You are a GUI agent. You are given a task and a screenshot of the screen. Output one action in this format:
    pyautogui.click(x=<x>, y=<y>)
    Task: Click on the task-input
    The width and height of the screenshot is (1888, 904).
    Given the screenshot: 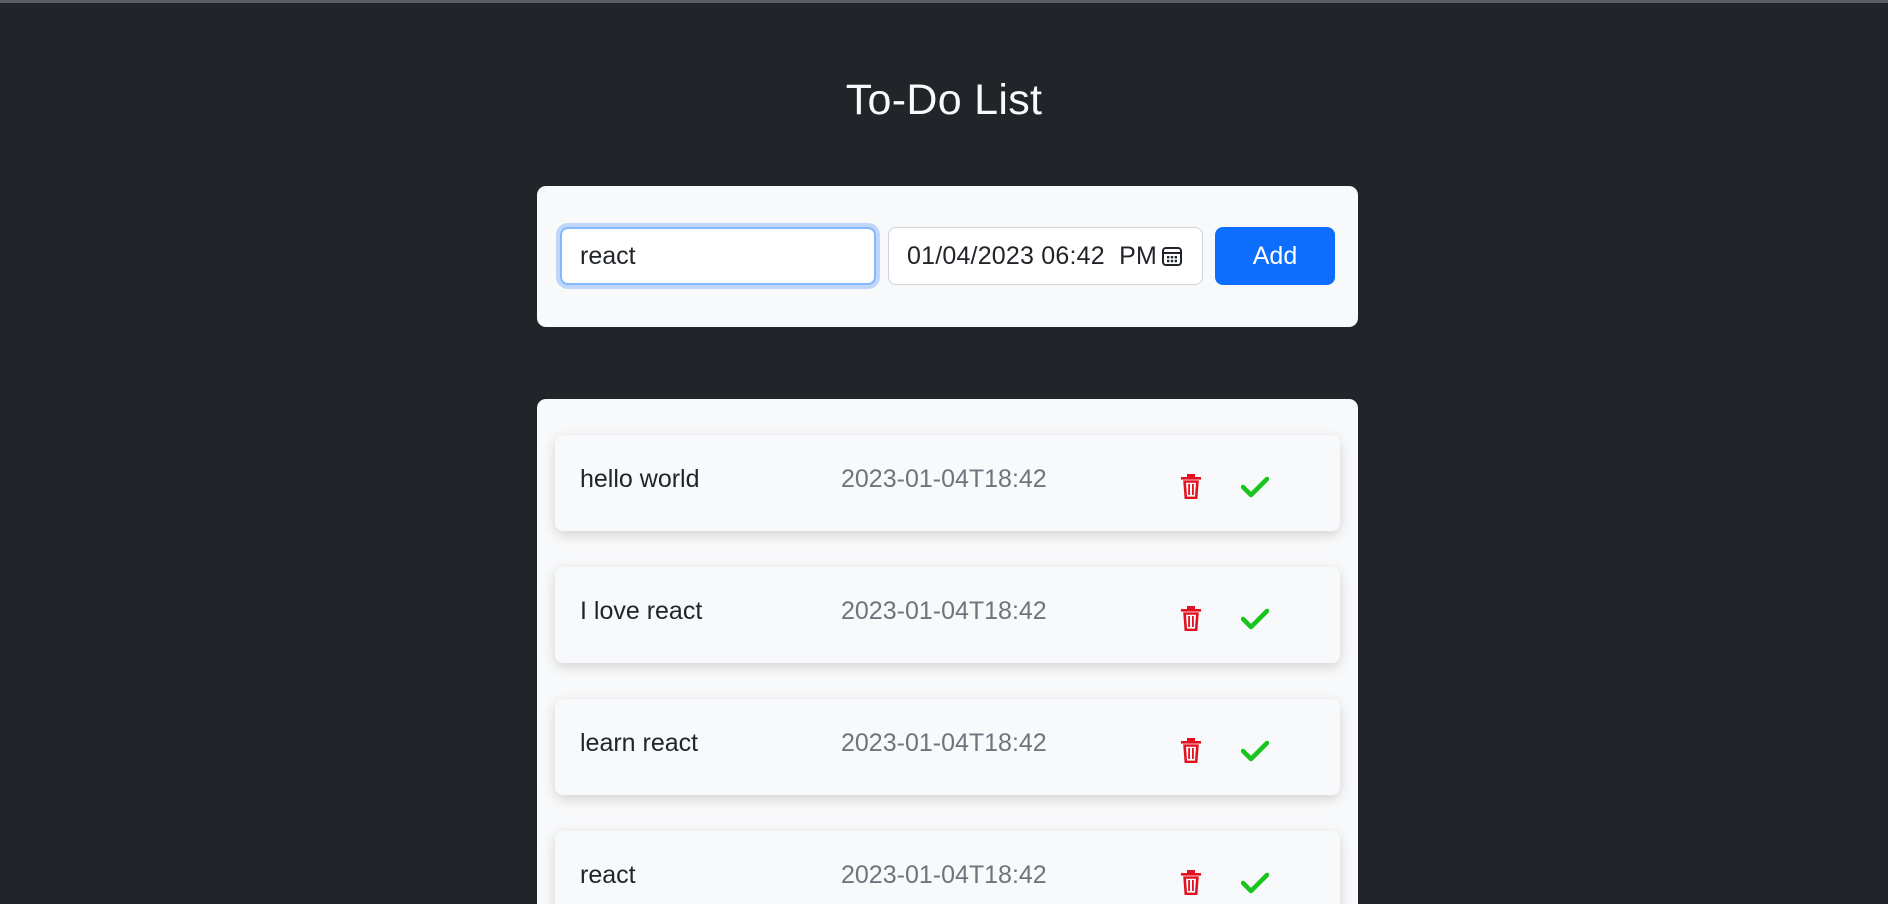 What is the action you would take?
    pyautogui.click(x=718, y=256)
    